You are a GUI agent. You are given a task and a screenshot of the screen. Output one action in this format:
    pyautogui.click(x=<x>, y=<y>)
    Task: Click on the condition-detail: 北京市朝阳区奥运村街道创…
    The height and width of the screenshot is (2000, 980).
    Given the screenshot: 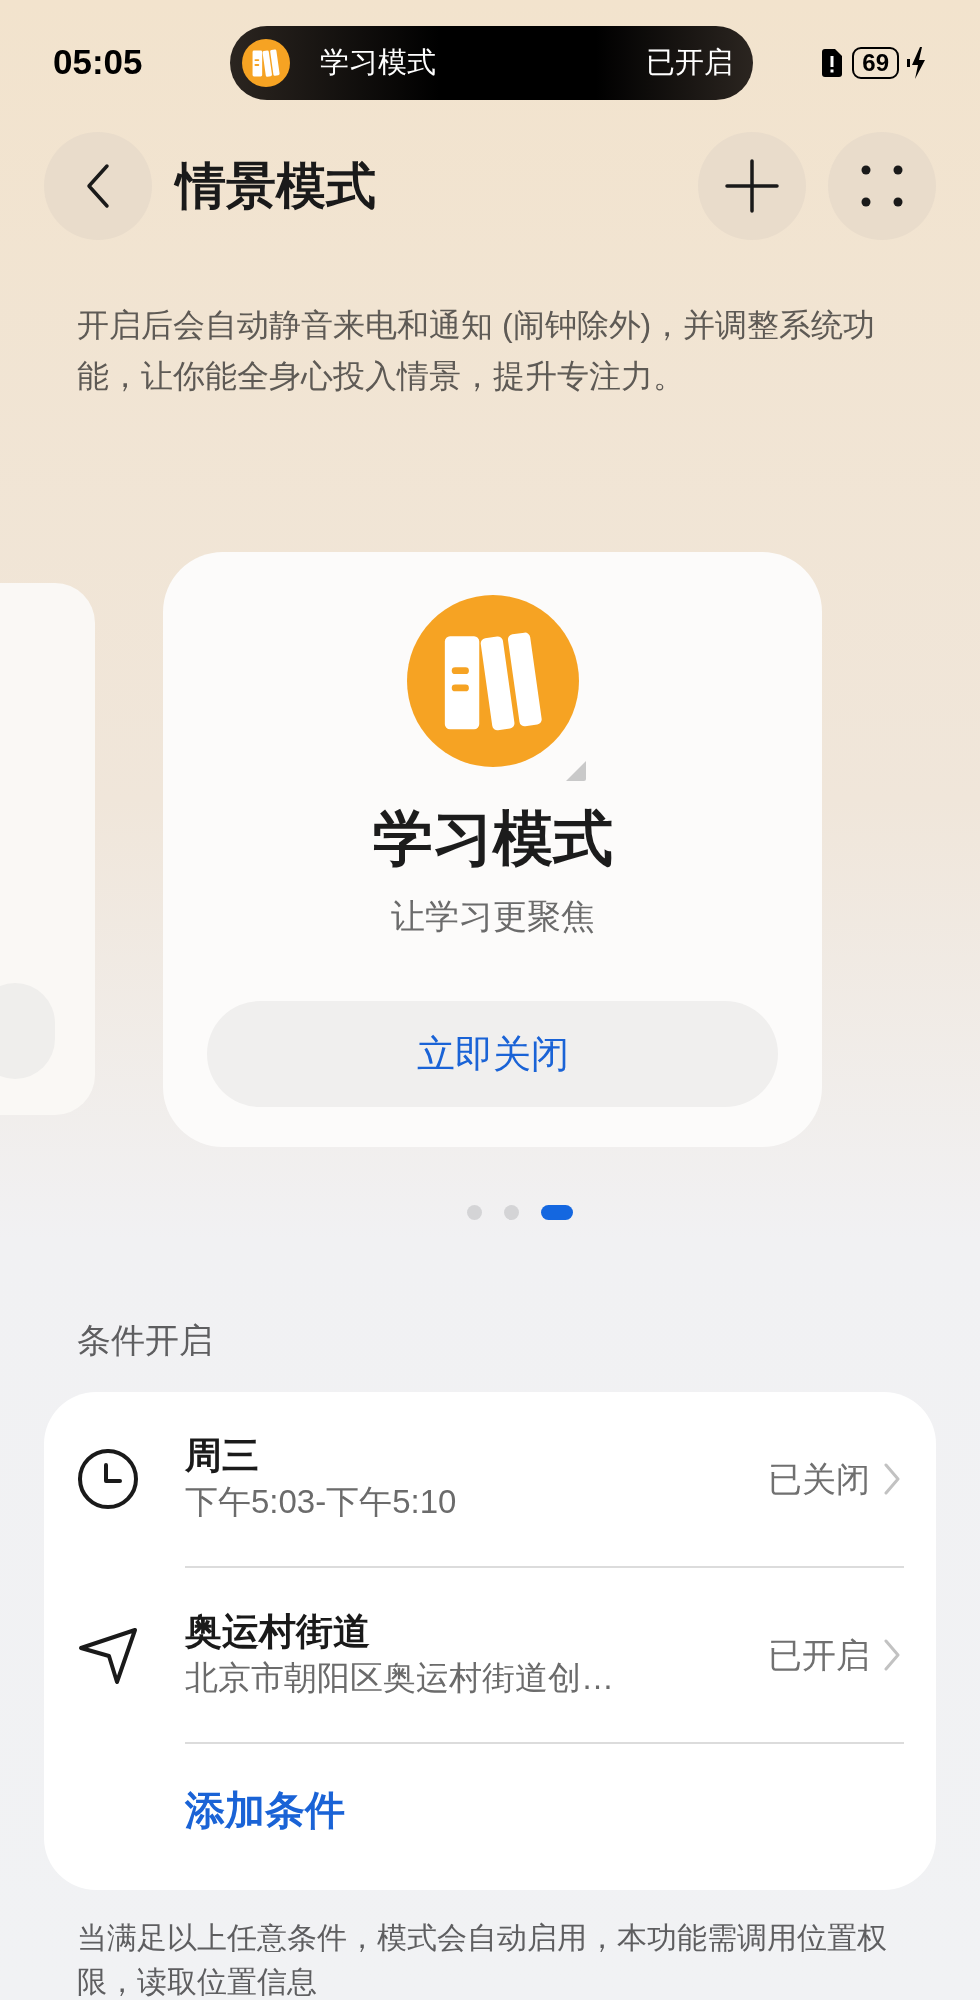 What is the action you would take?
    pyautogui.click(x=400, y=1678)
    